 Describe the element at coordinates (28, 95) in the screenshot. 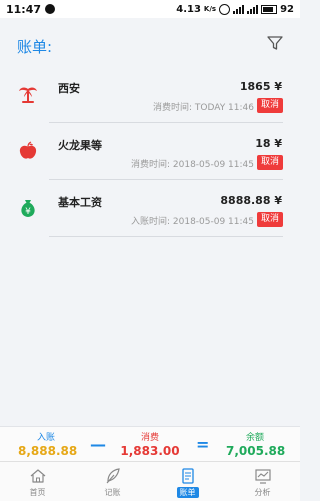

I see `palm-tree-icon` at that location.